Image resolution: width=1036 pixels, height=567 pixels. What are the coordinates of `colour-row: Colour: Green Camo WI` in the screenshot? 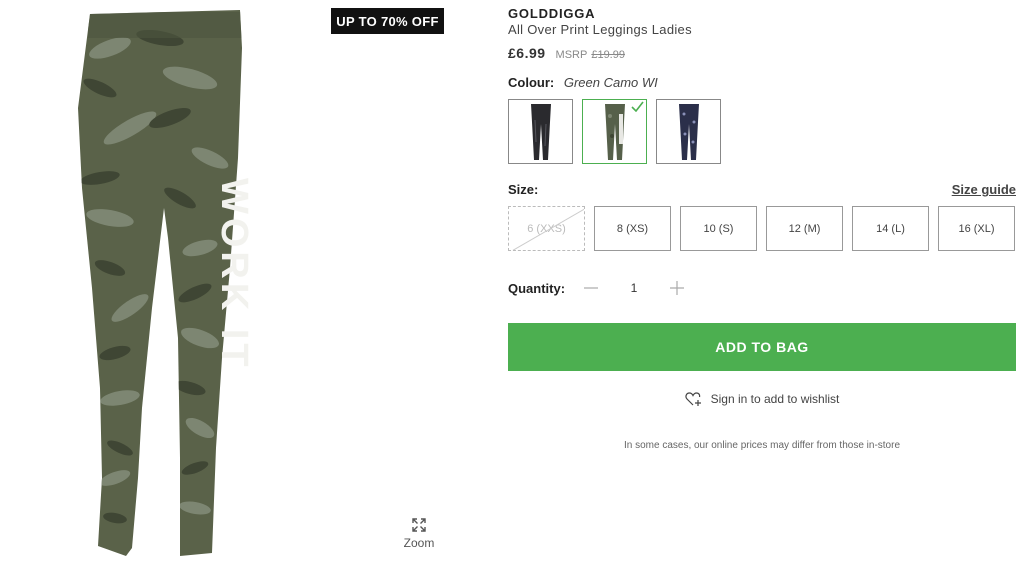 It's located at (762, 82).